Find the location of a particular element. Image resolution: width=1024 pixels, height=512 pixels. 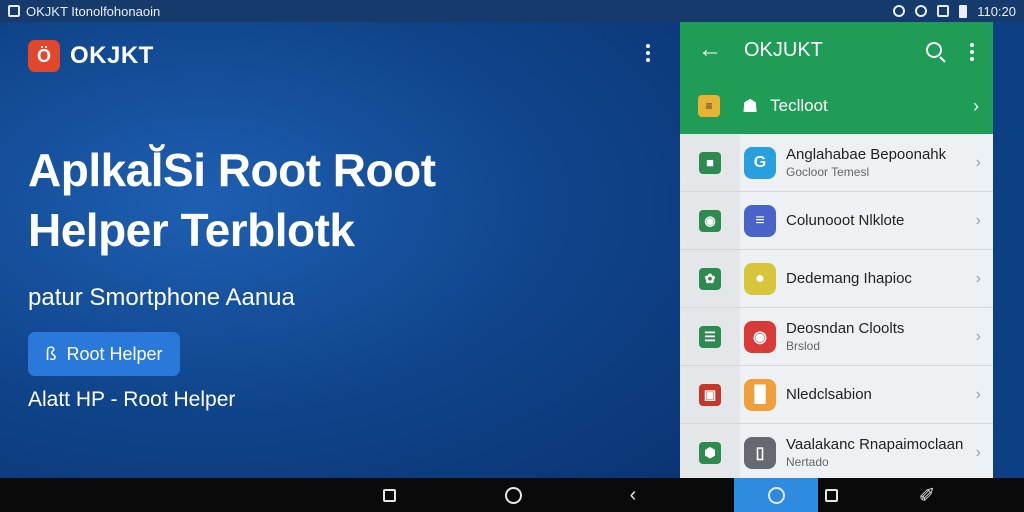

headline-line-1: Aplkal̆Si Root Root is located at coordinates (232, 170).